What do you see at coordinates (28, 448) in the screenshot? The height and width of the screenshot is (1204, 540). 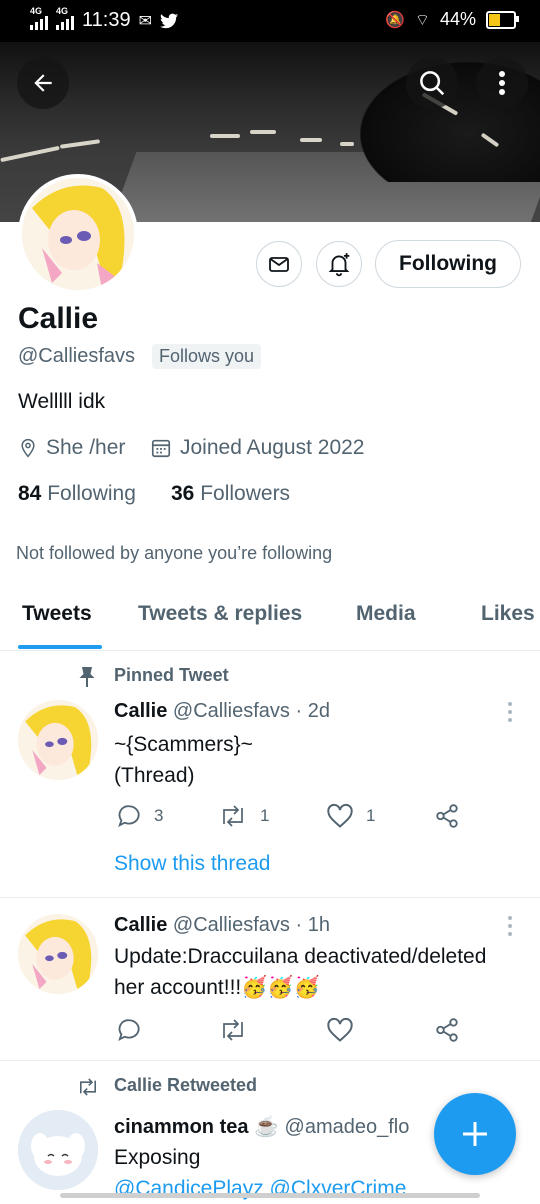 I see `location-pin-icon` at bounding box center [28, 448].